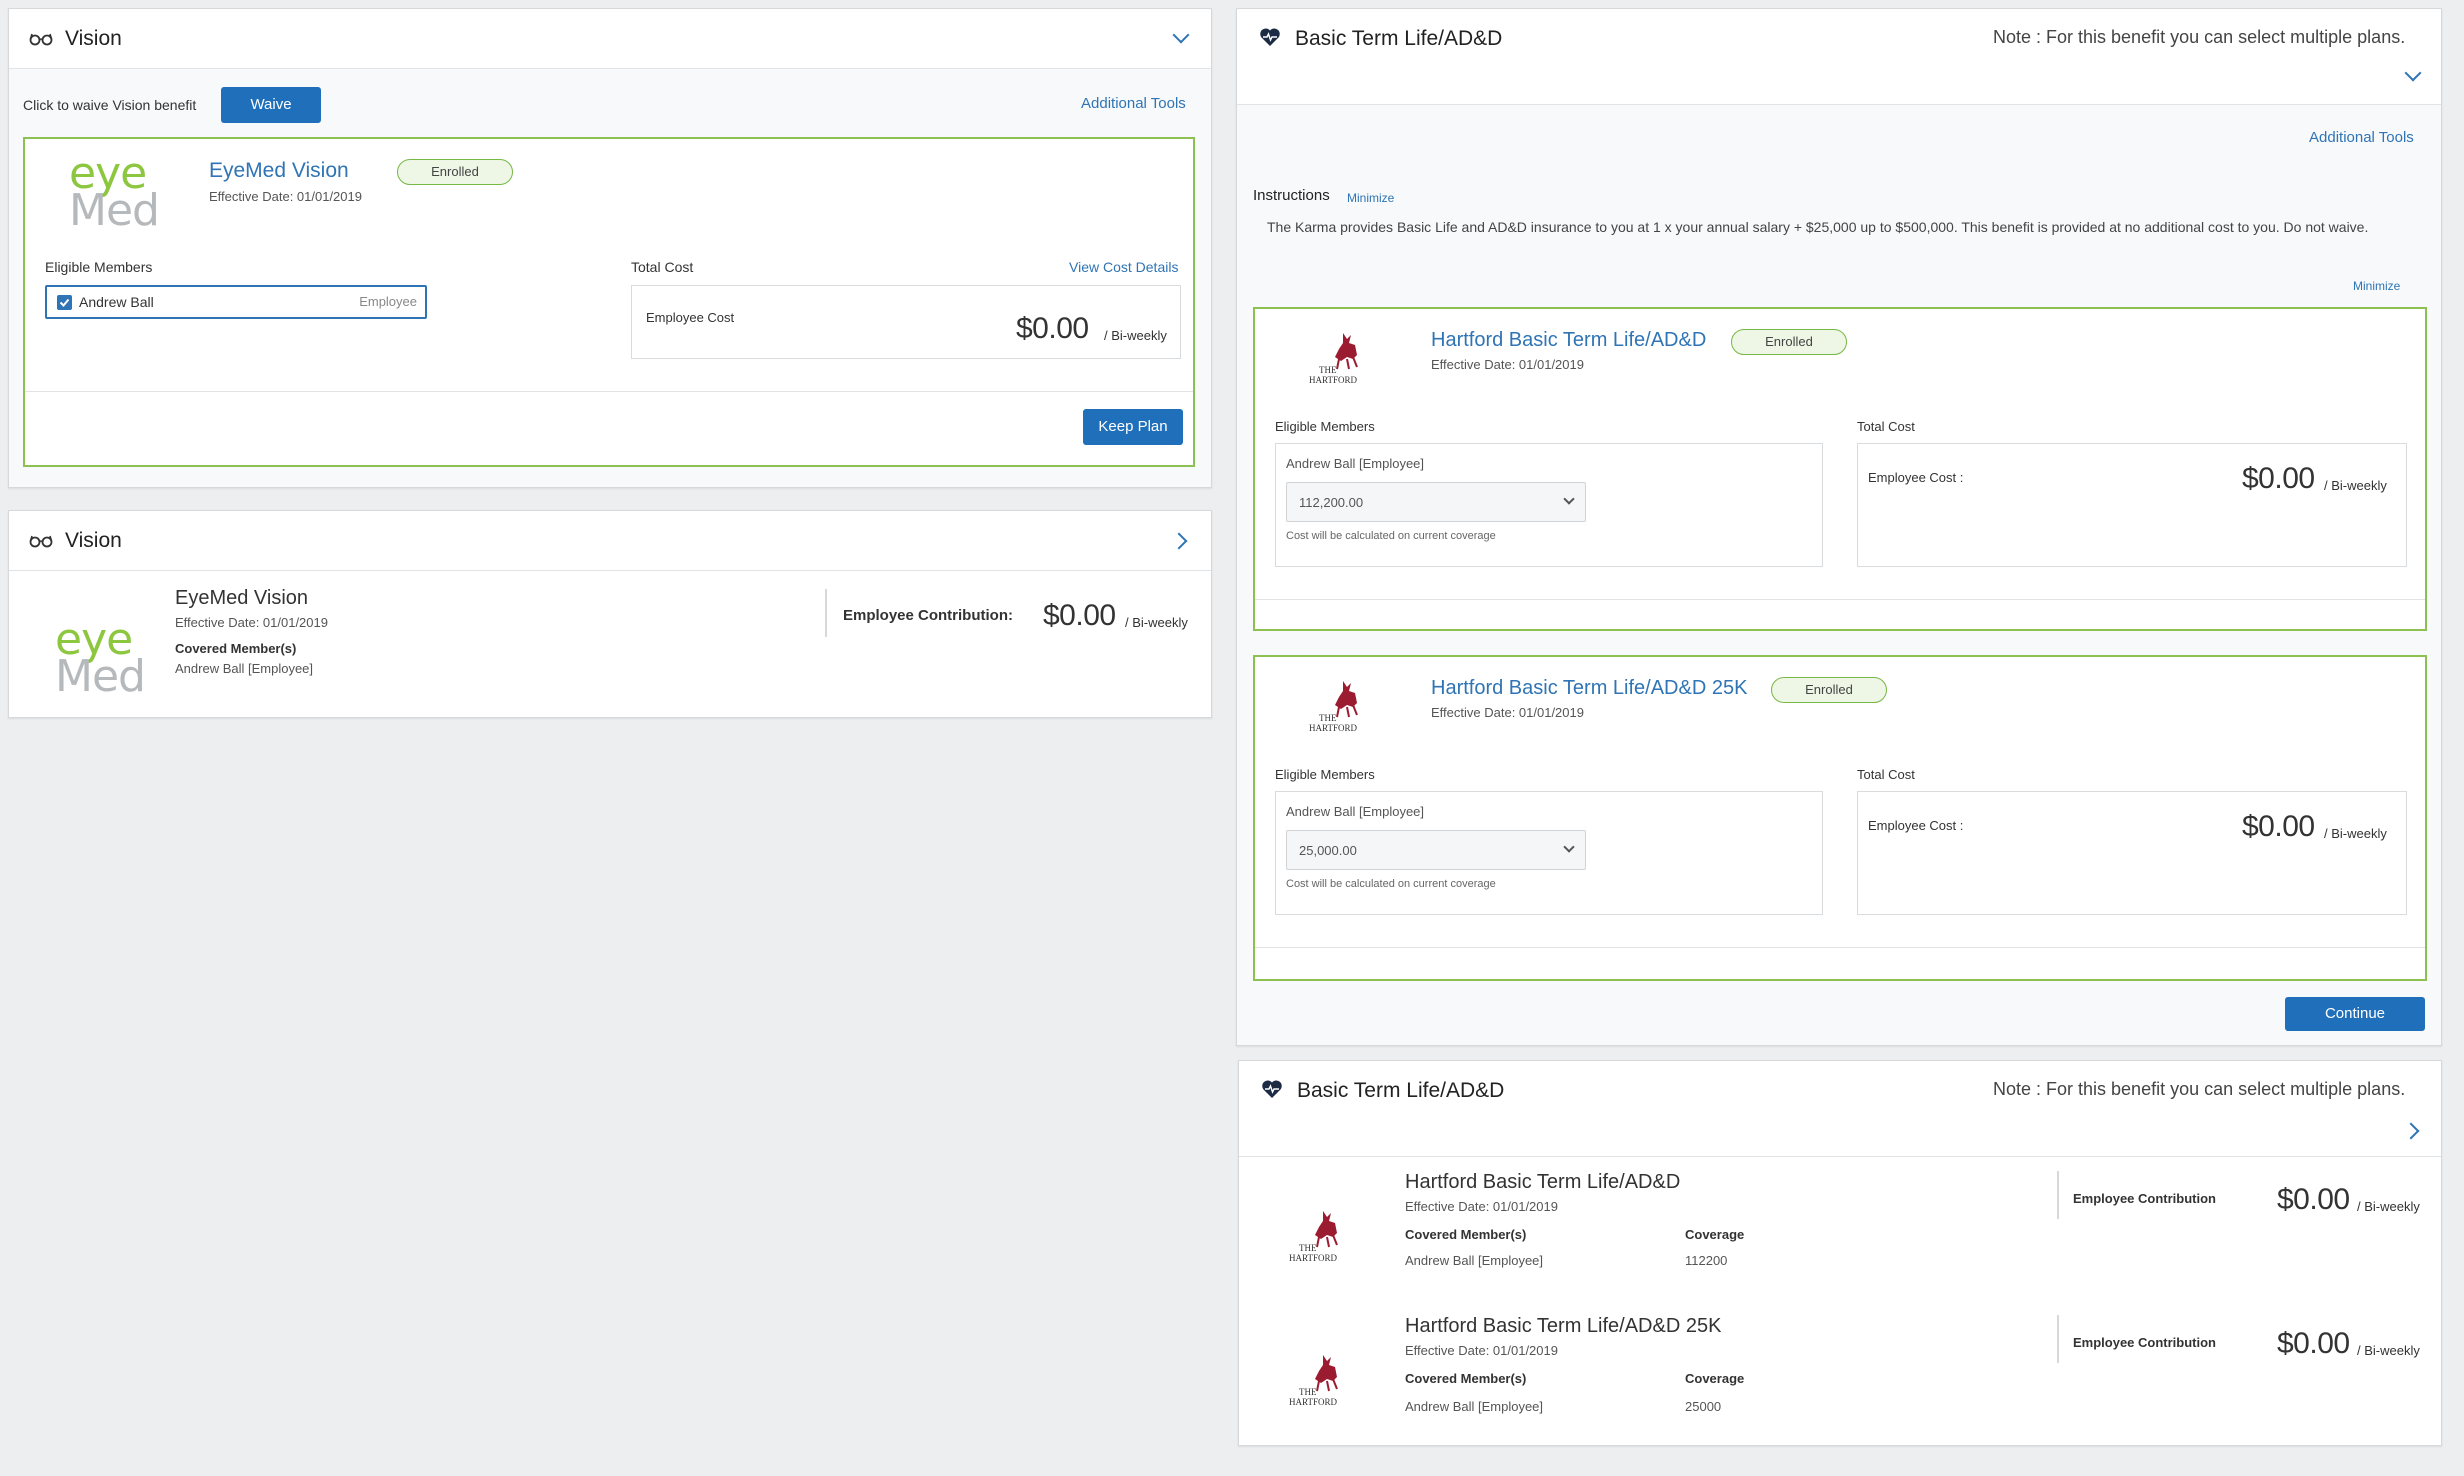 The height and width of the screenshot is (1476, 2464). What do you see at coordinates (928, 615) in the screenshot?
I see `employee-contribution-label: Employee Contribution:` at bounding box center [928, 615].